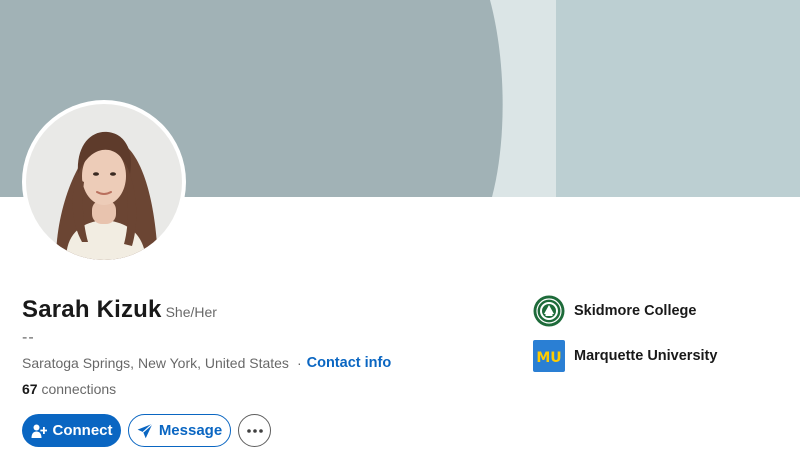  I want to click on send-icon, so click(148, 430).